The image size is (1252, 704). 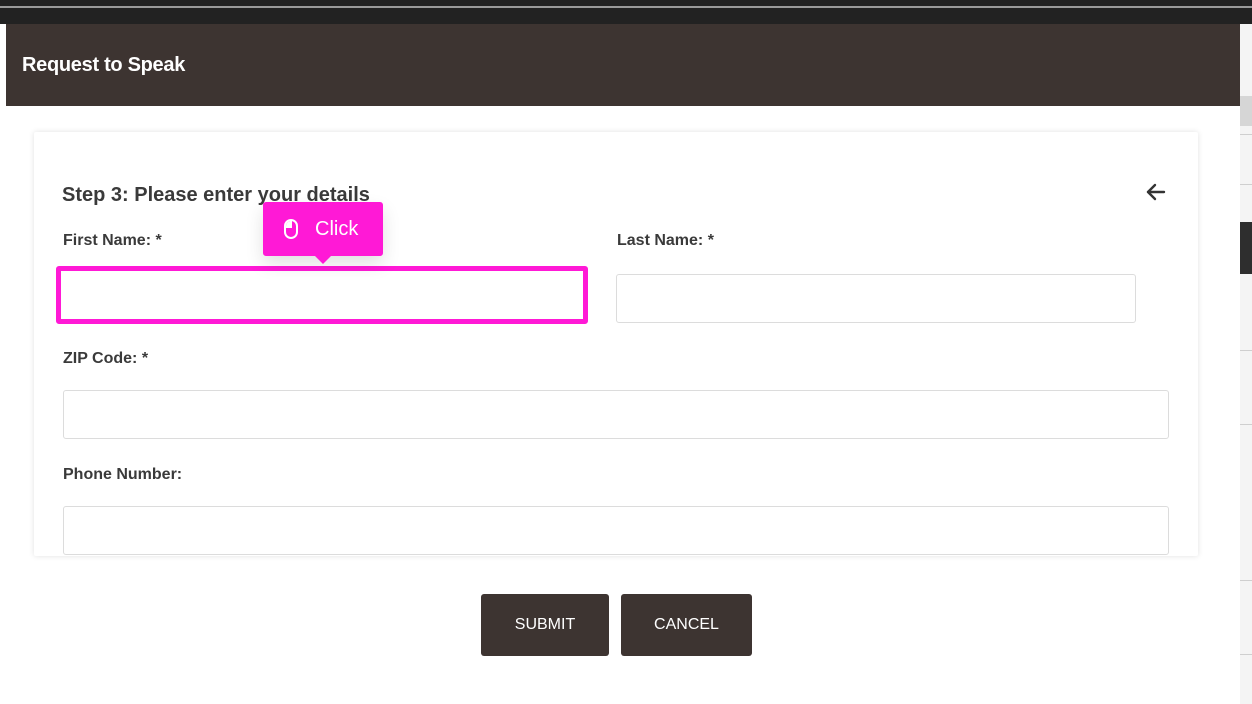 What do you see at coordinates (665, 240) in the screenshot?
I see `last-name-label: Last Name: *` at bounding box center [665, 240].